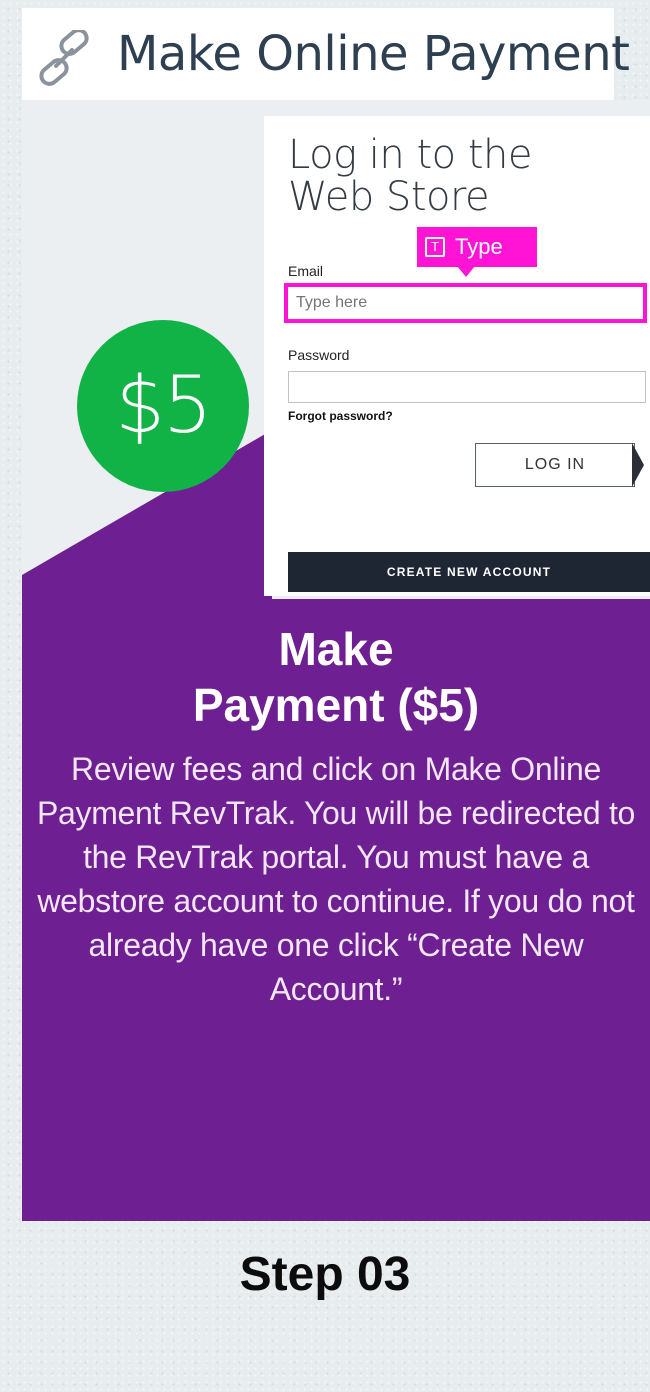 The width and height of the screenshot is (650, 1392). Describe the element at coordinates (336, 677) in the screenshot. I see `step-heading: Make Payment ($5)` at that location.